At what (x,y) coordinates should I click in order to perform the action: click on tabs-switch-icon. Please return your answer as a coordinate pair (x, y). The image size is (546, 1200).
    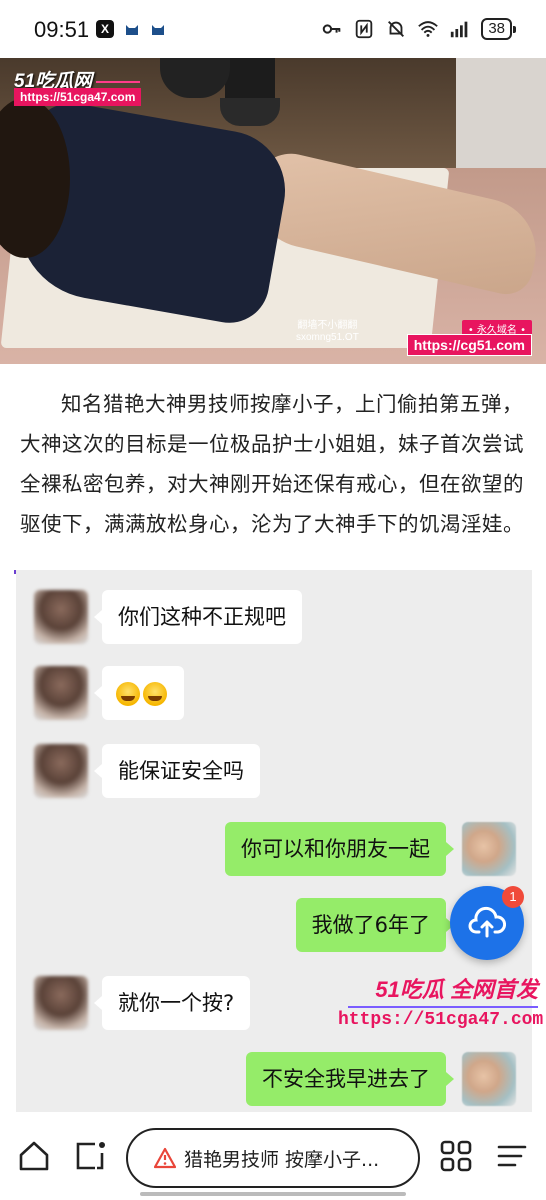
    Looking at the image, I should click on (90, 1156).